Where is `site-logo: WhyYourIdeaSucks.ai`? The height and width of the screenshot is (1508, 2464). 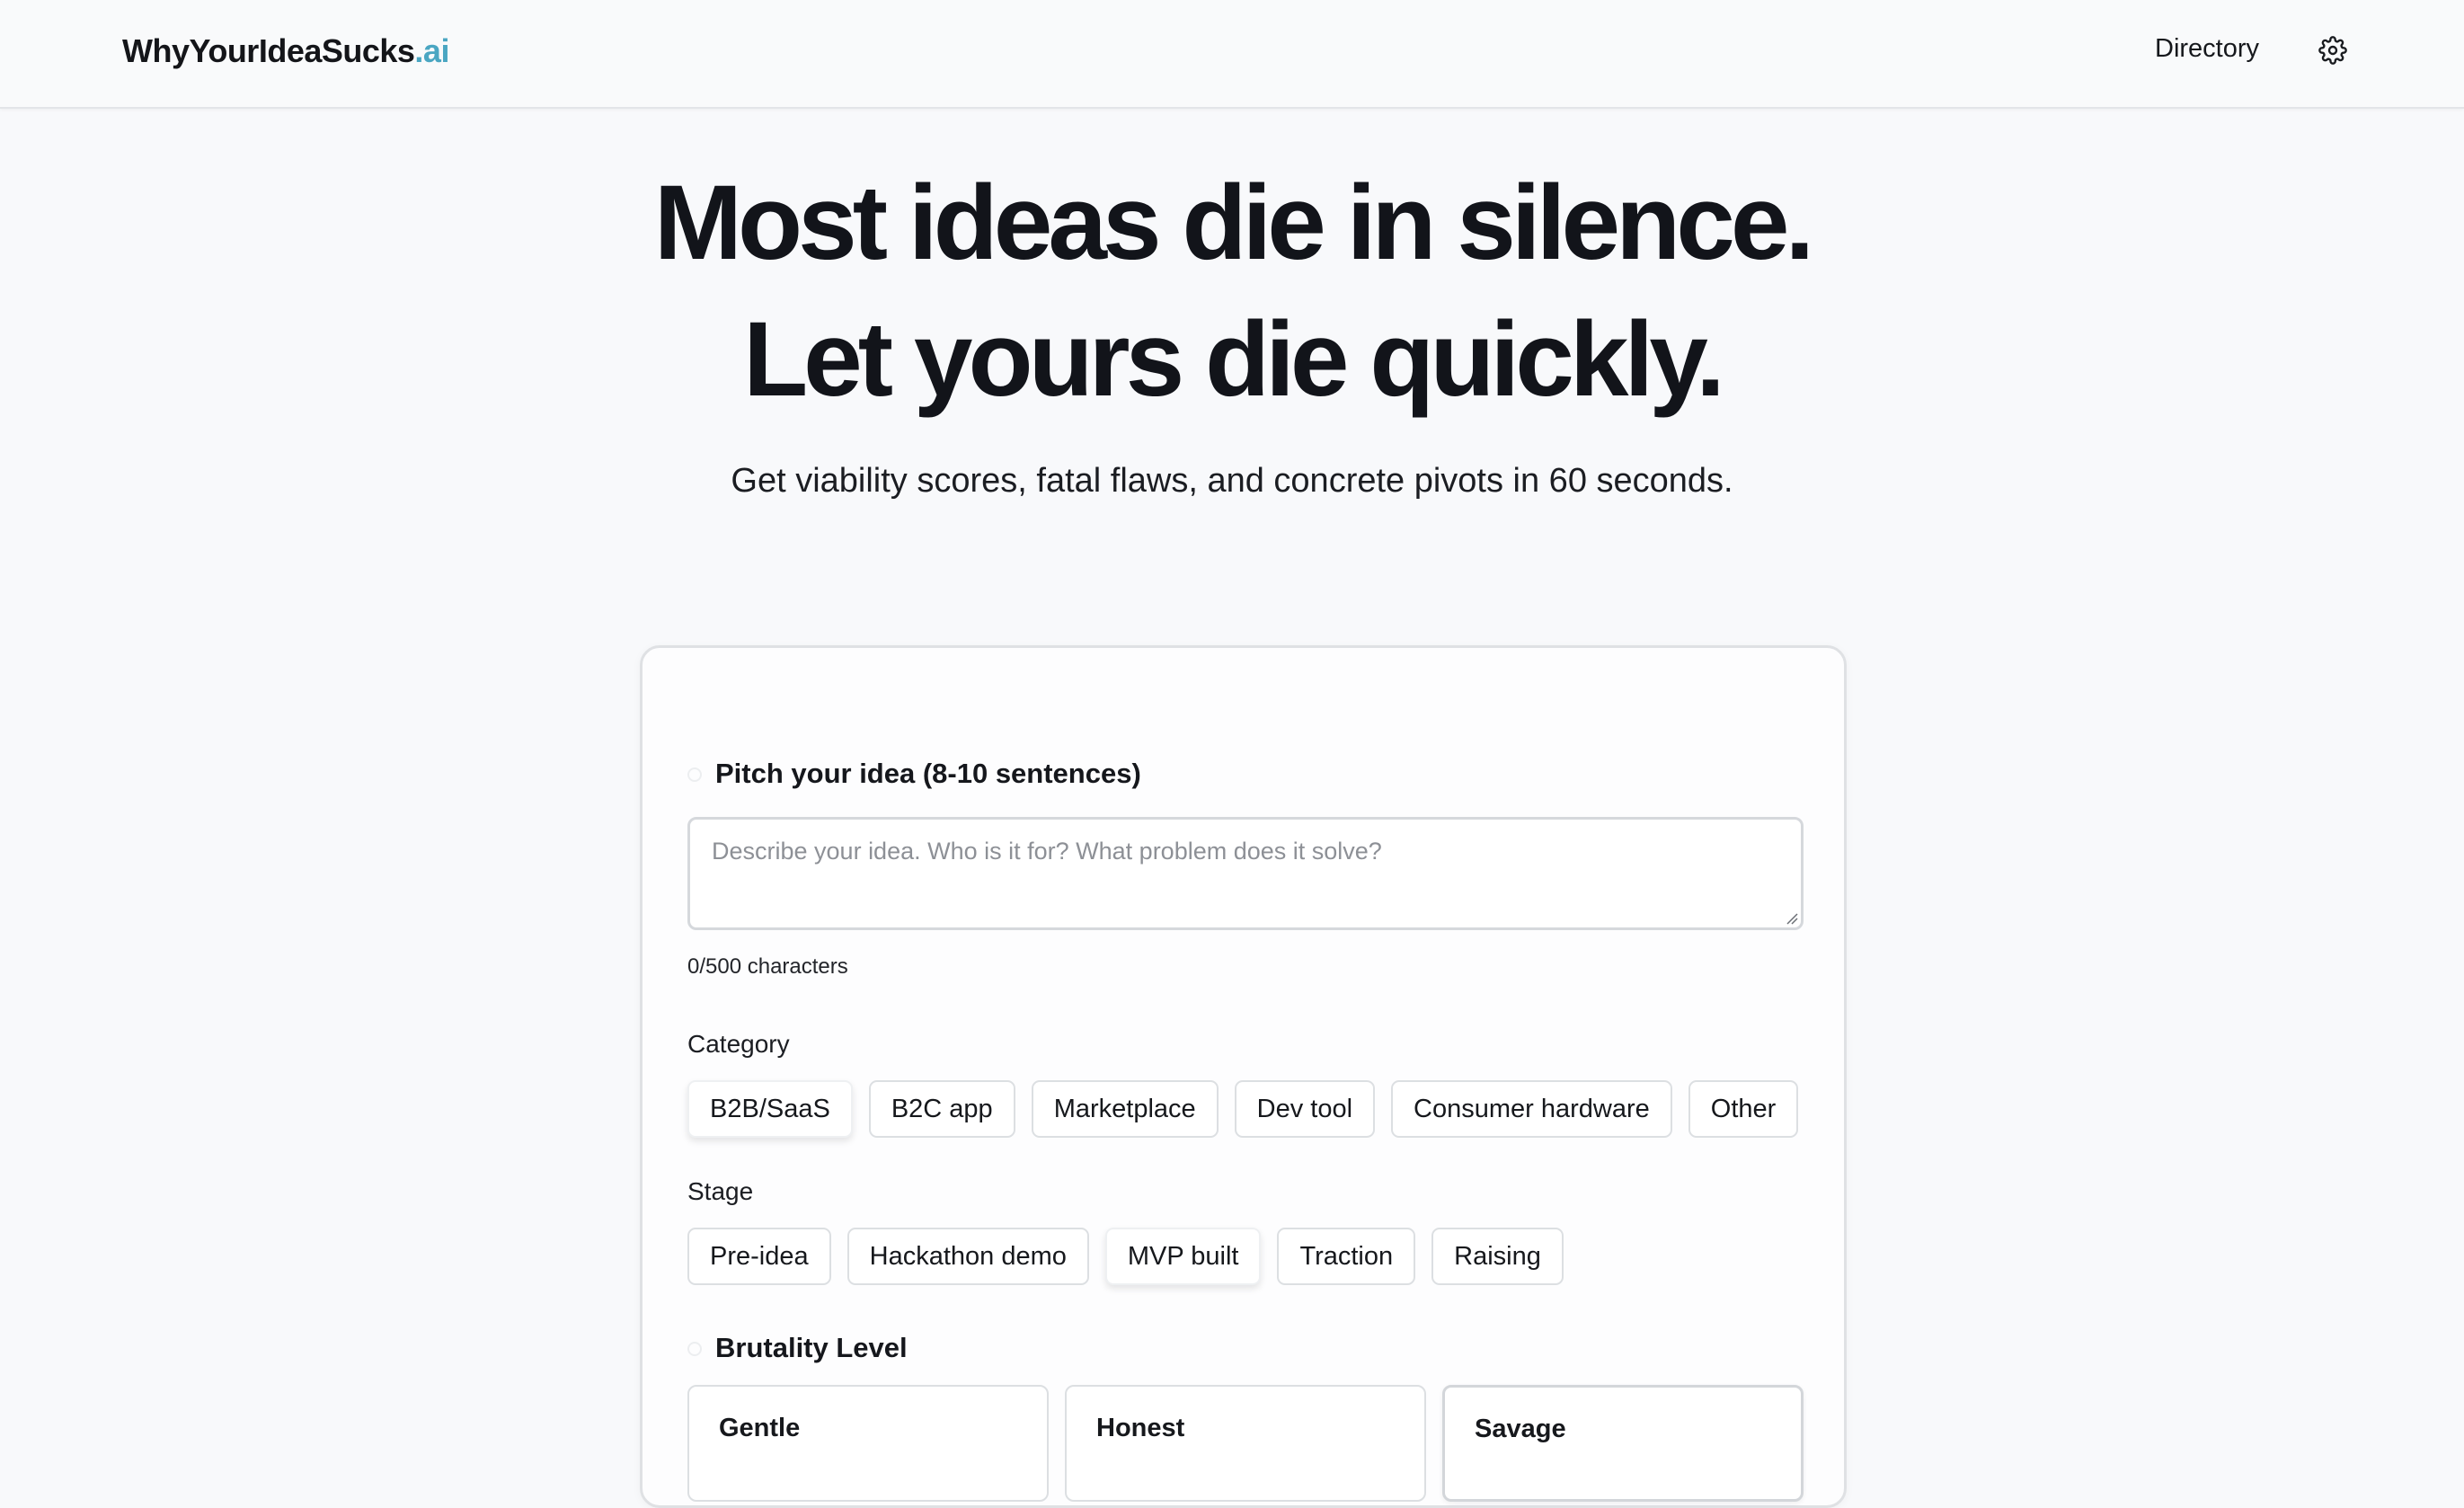
site-logo: WhyYourIdeaSucks.ai is located at coordinates (285, 51).